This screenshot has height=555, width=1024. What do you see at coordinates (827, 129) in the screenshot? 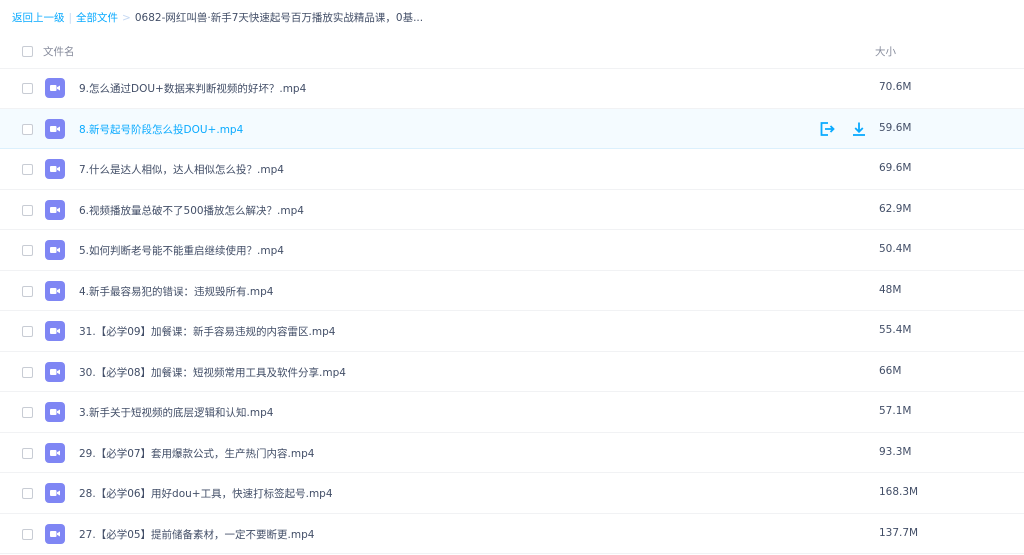
I see `share-icon` at bounding box center [827, 129].